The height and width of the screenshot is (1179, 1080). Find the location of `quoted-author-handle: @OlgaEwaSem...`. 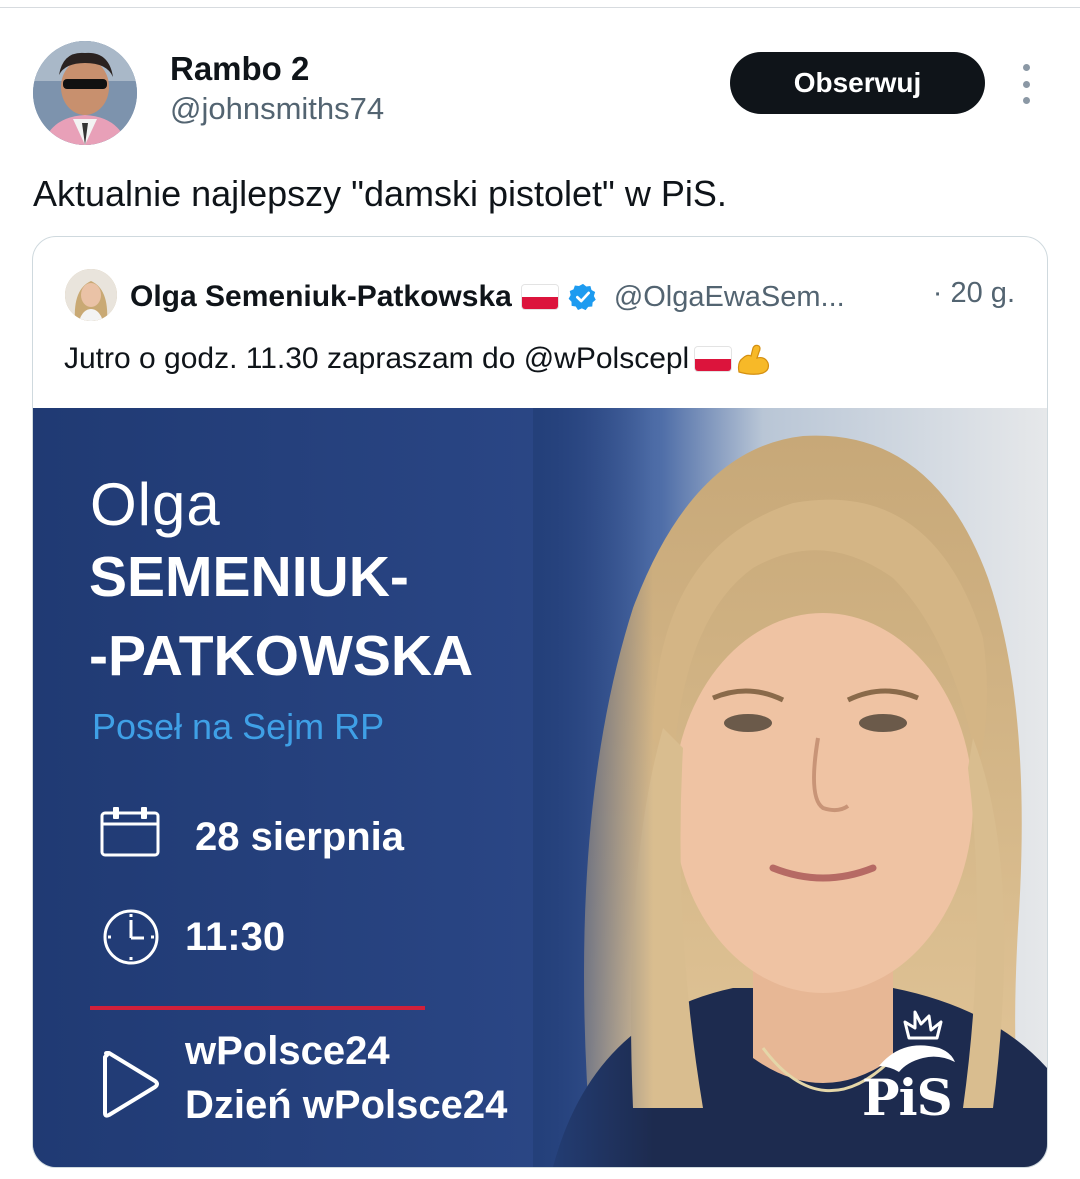

quoted-author-handle: @OlgaEwaSem... is located at coordinates (729, 297).